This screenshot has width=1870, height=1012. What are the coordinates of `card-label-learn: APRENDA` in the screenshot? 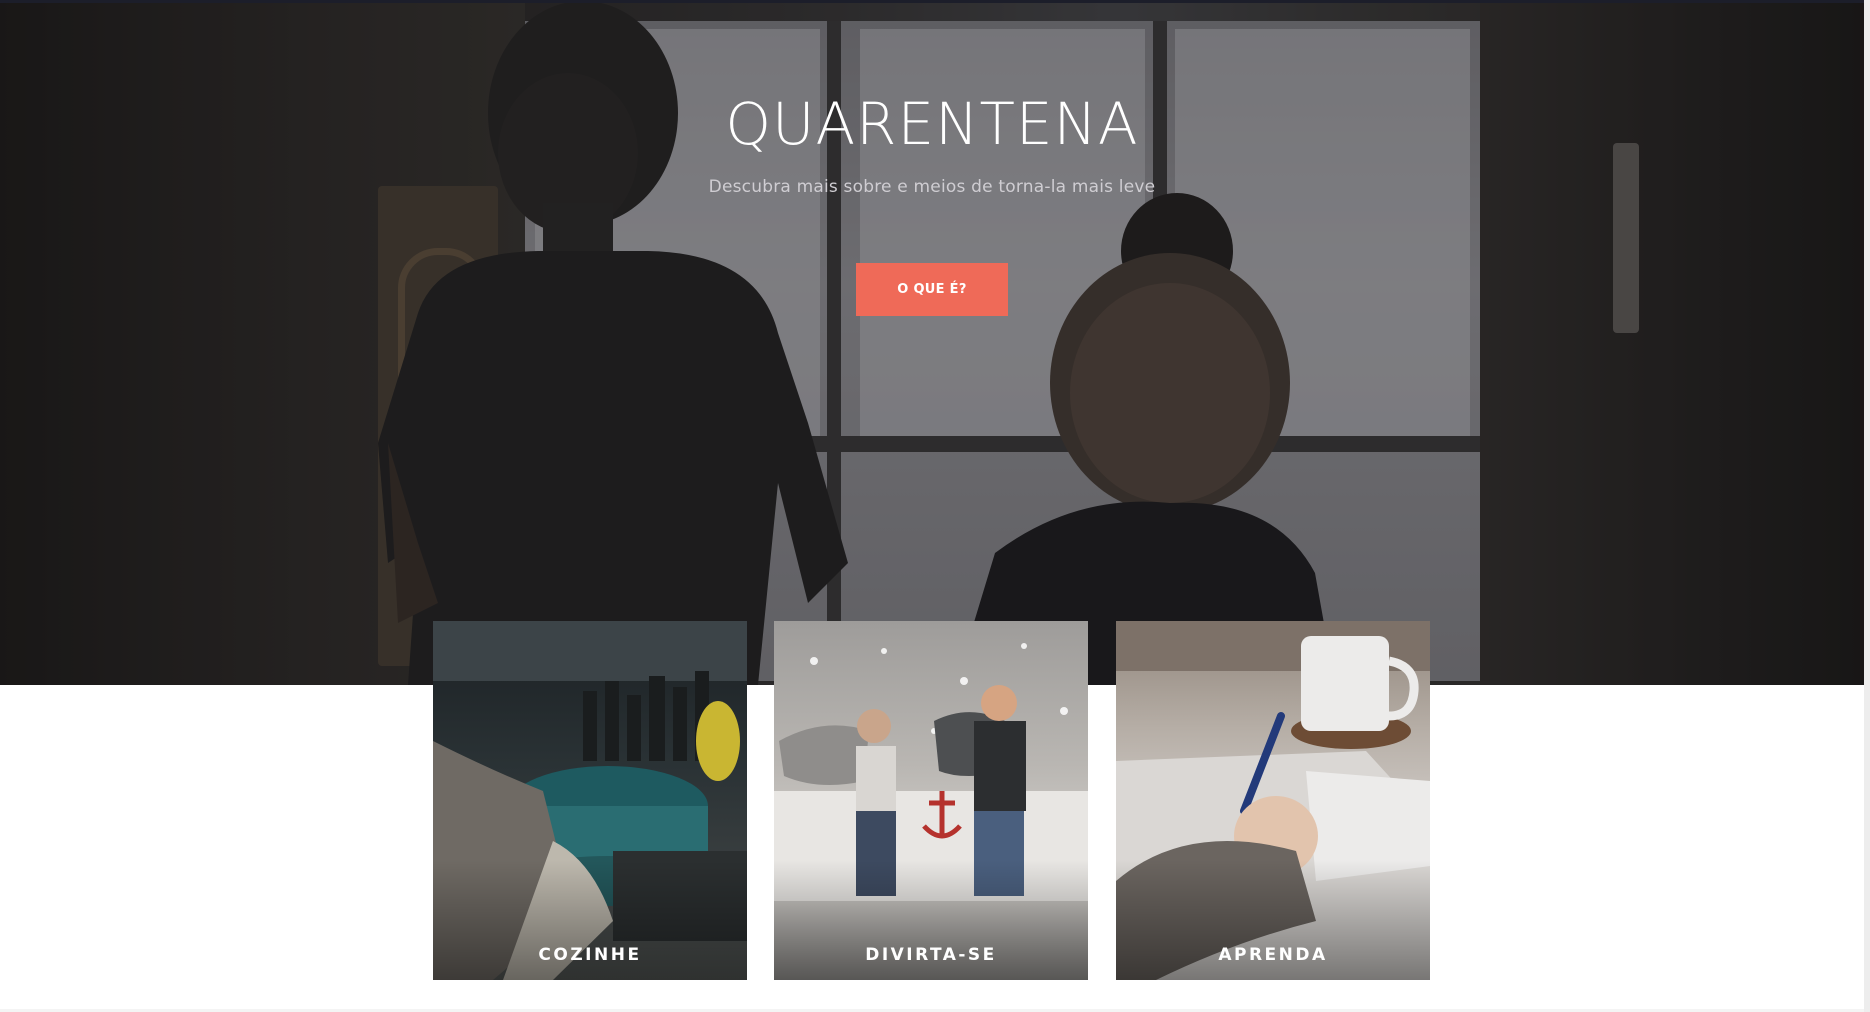 It's located at (1273, 955).